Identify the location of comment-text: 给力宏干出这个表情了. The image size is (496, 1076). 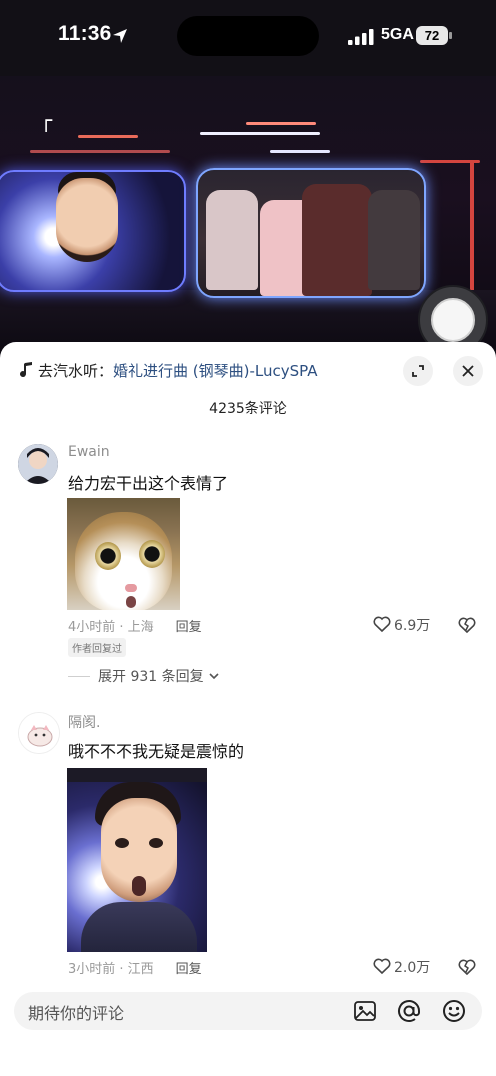
(148, 482).